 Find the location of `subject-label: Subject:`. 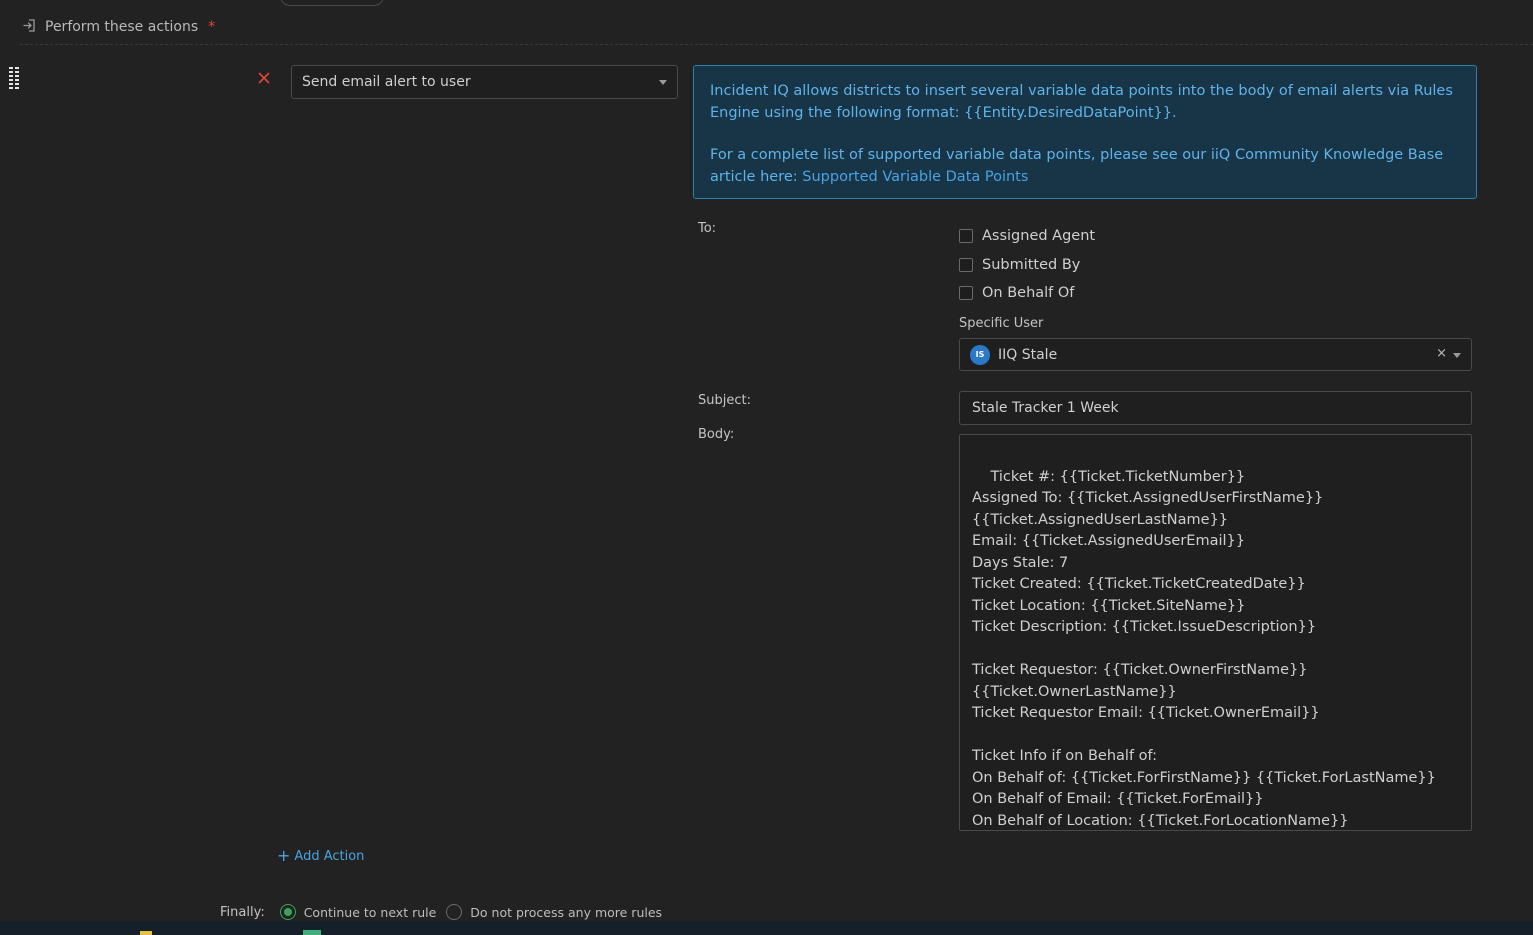

subject-label: Subject: is located at coordinates (724, 400).